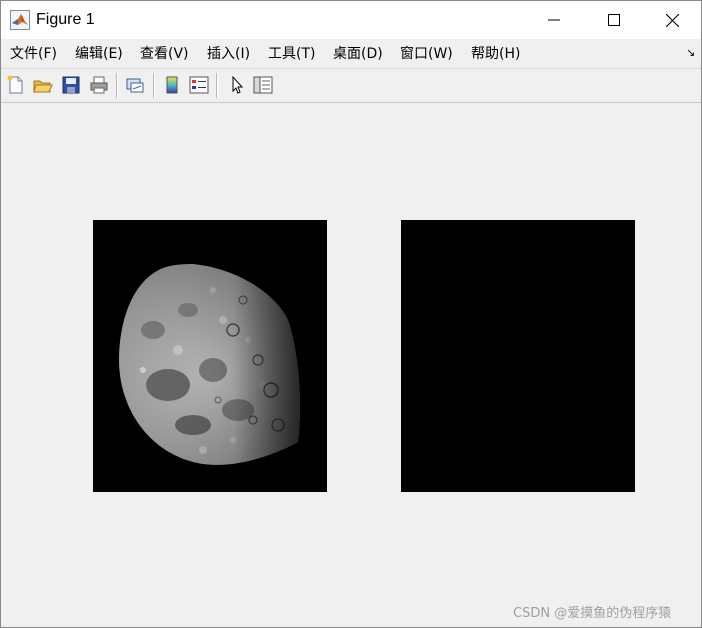 The width and height of the screenshot is (702, 628). I want to click on menu-window: 窗口(W), so click(426, 54).